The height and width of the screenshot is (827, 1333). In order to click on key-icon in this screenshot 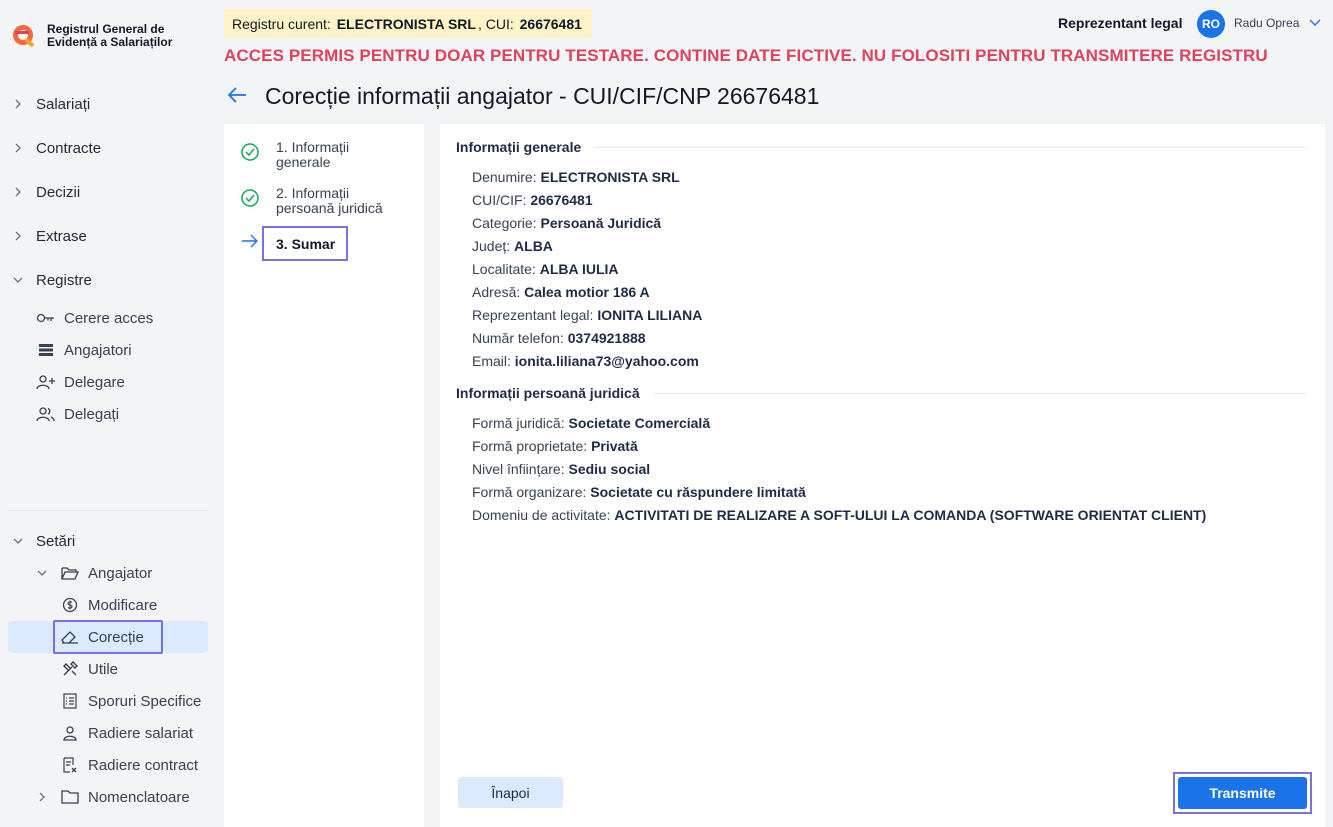, I will do `click(46, 318)`.